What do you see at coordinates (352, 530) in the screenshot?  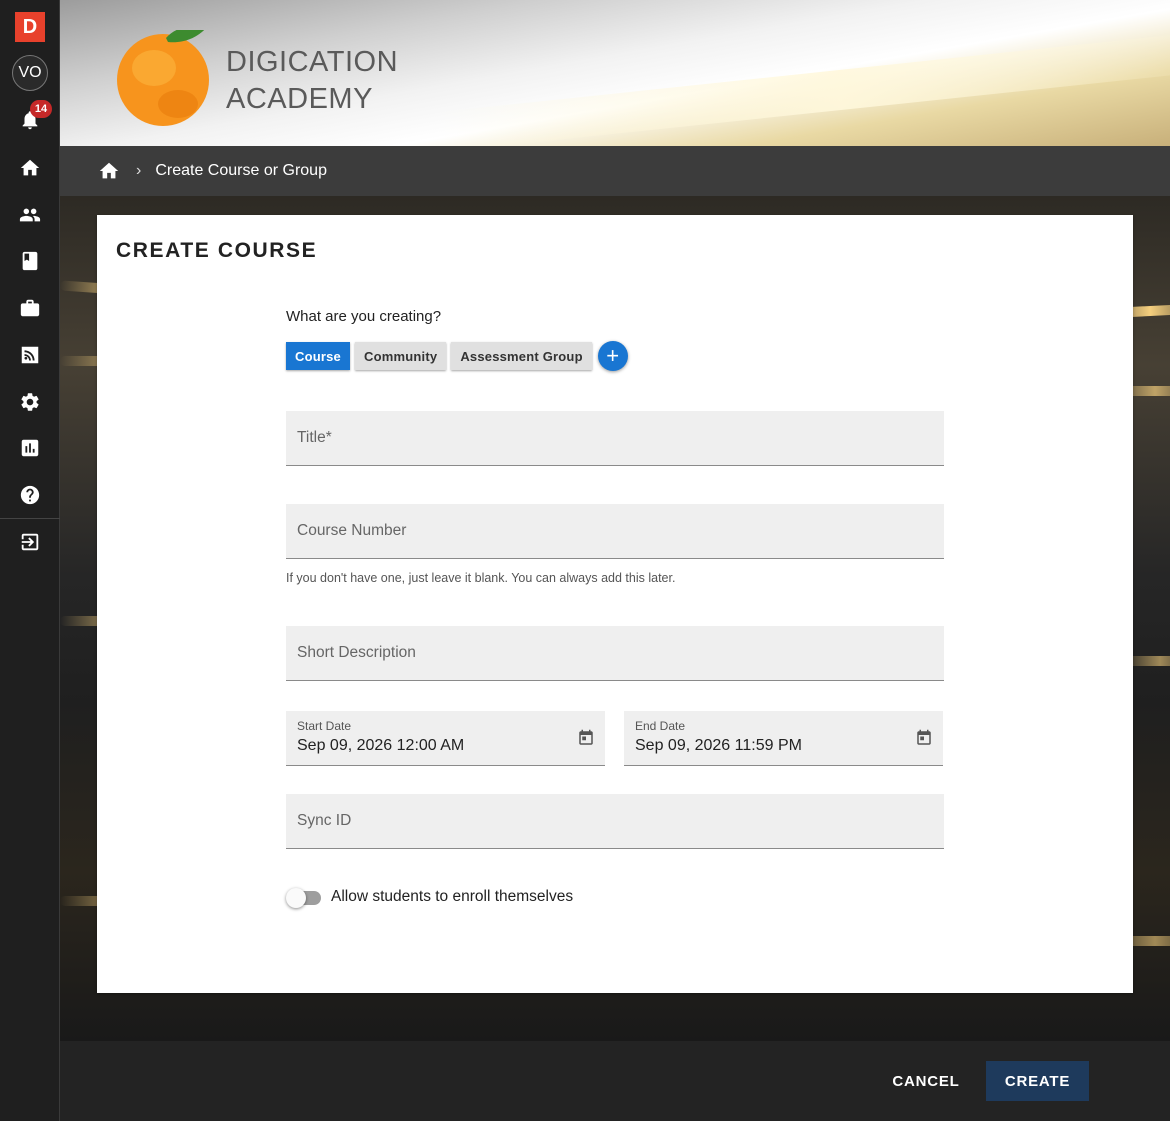 I see `course-number-placeholder: Course Number` at bounding box center [352, 530].